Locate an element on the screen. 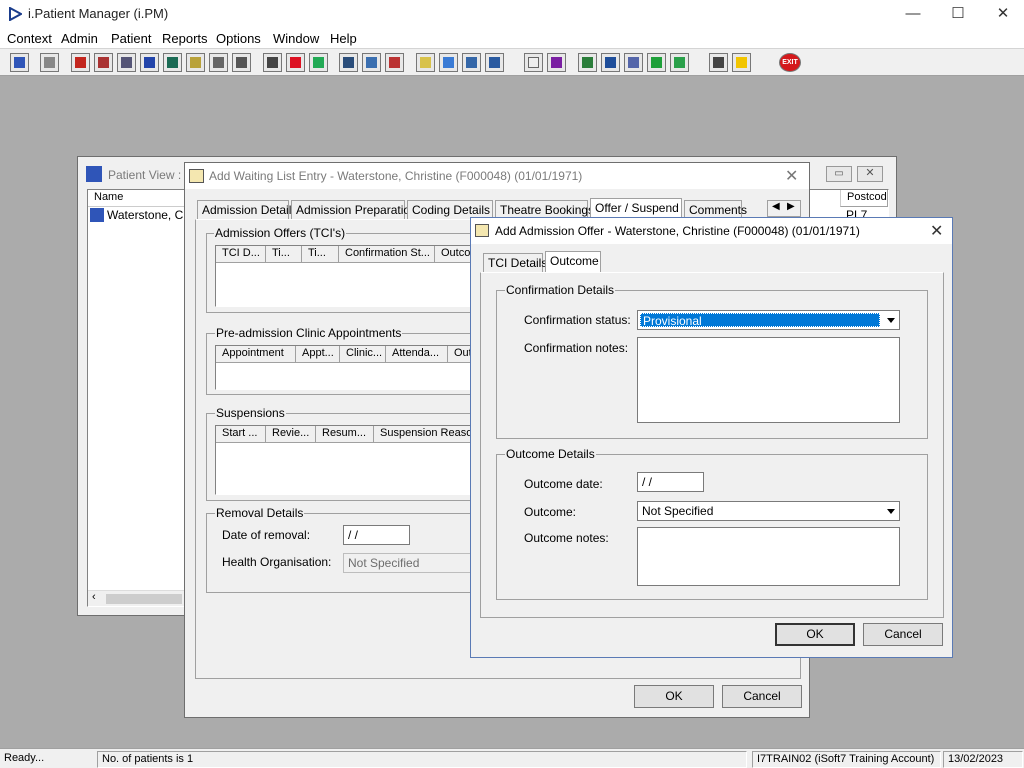  health-org-label: Health Organisation: is located at coordinates (277, 562).